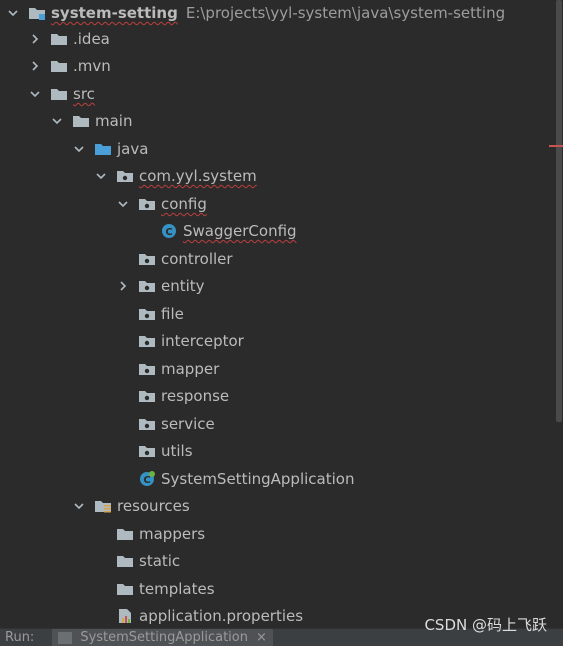  Describe the element at coordinates (281, 369) in the screenshot. I see `tree-node-mapper: mapper` at that location.